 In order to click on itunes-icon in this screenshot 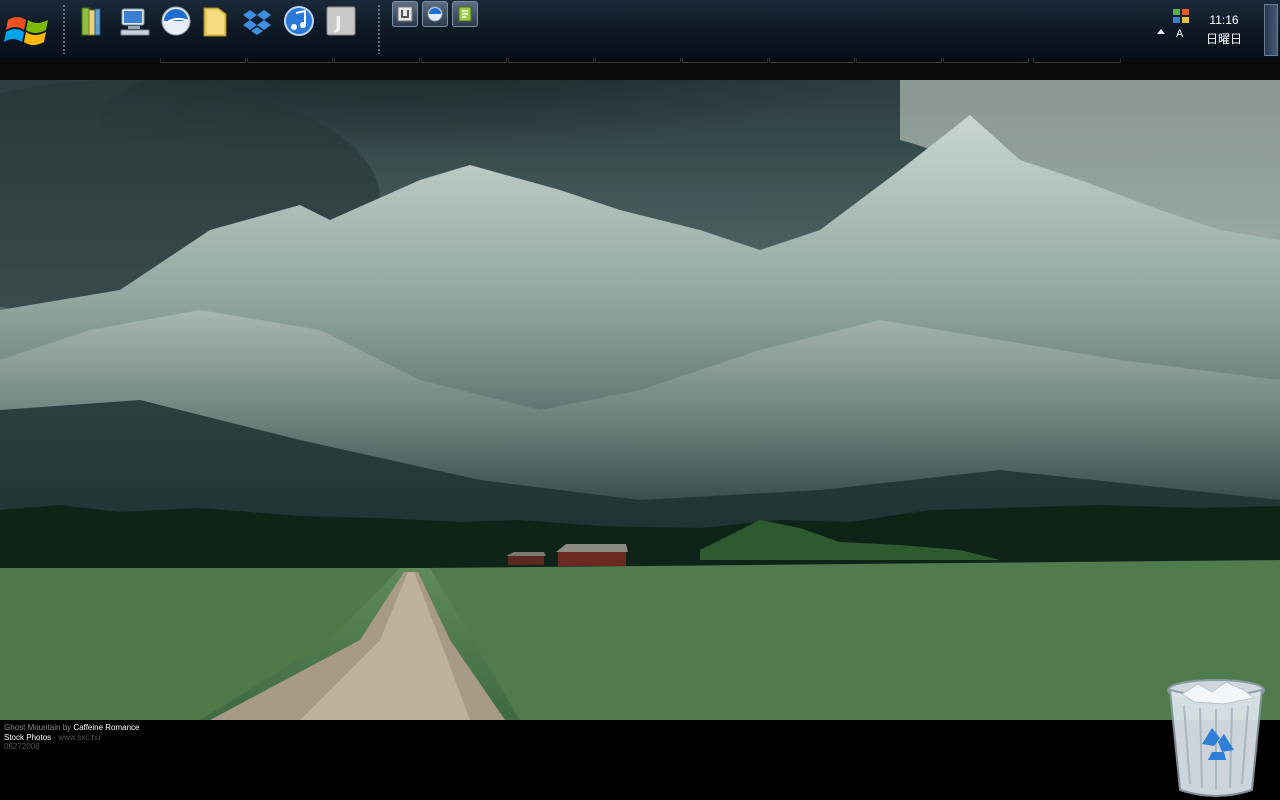, I will do `click(299, 21)`.